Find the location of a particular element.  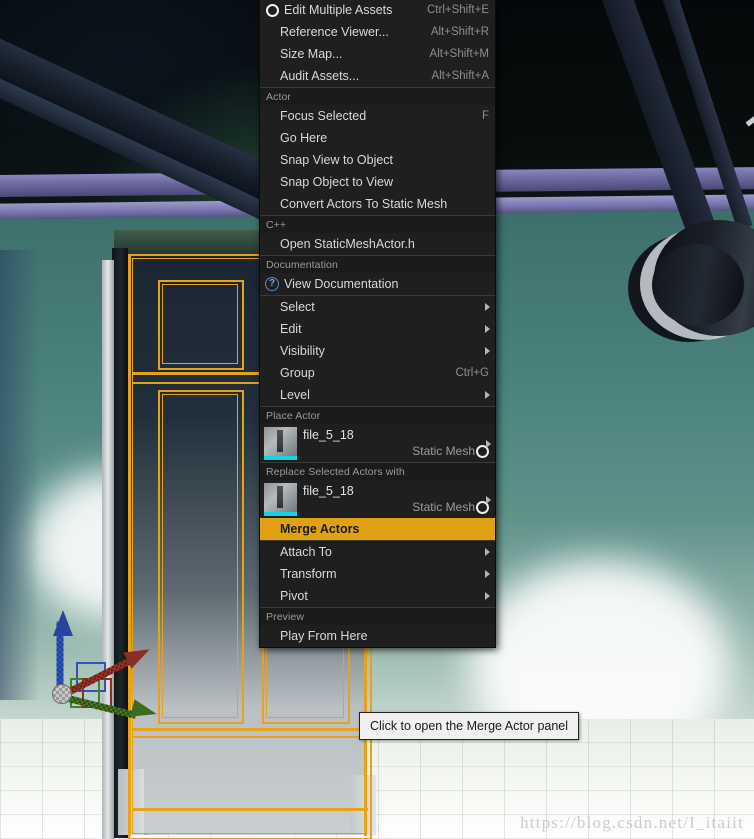

merge-actors-tooltip: Click to open the Merge Actor panel is located at coordinates (469, 726).